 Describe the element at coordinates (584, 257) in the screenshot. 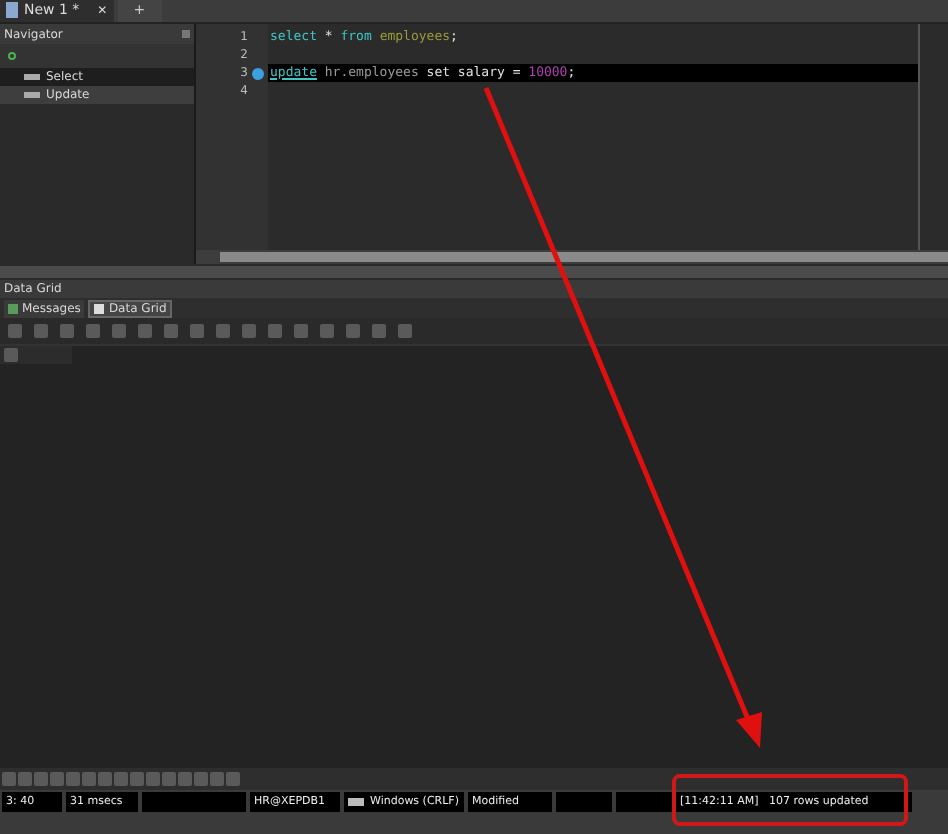

I see `scrollbar-thumb` at that location.